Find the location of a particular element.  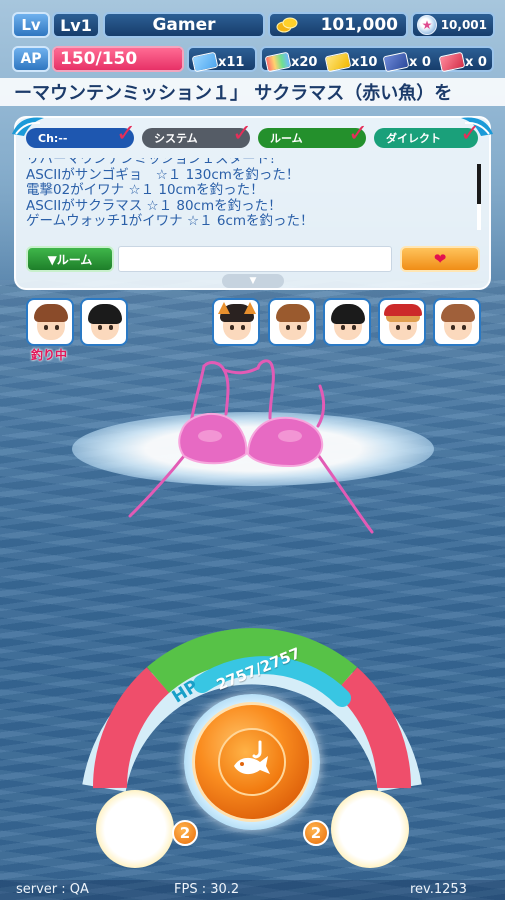

item-navy: x 0 is located at coordinates (406, 61).